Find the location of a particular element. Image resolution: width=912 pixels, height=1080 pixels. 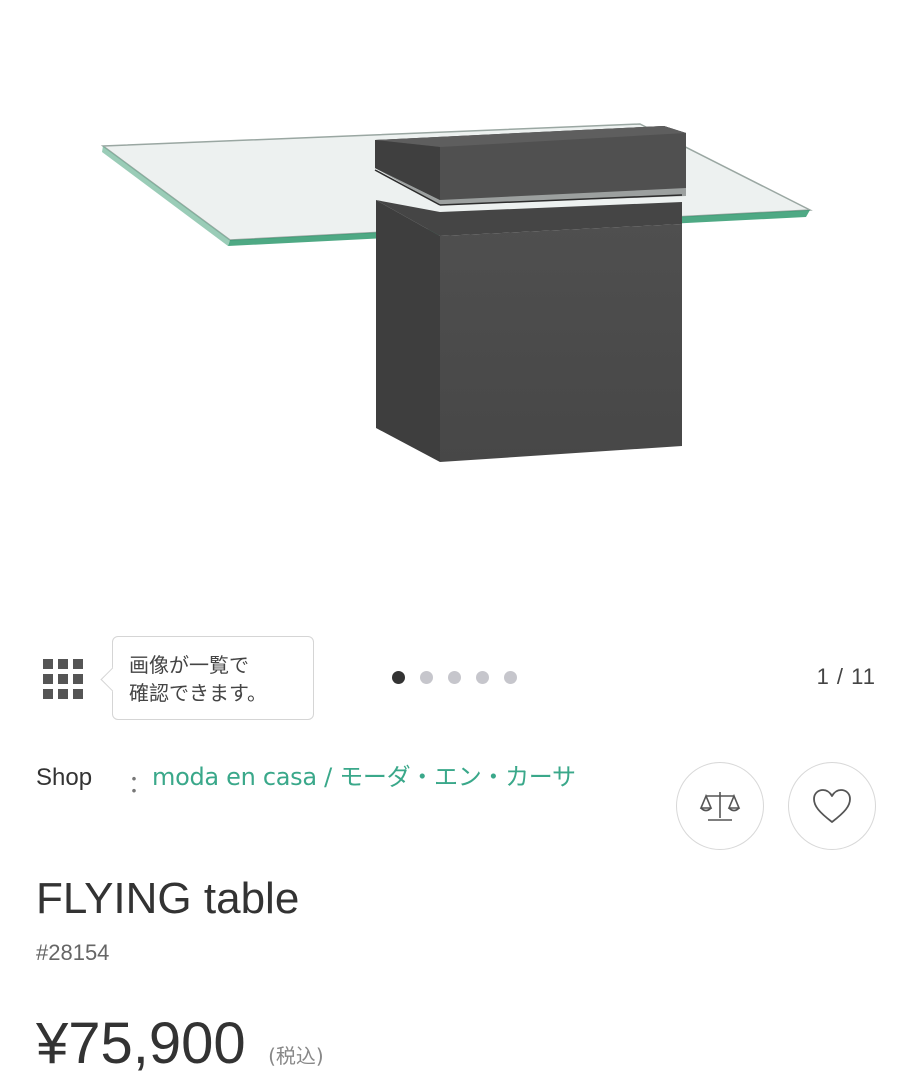

tax-note: (税込) is located at coordinates (296, 1056).